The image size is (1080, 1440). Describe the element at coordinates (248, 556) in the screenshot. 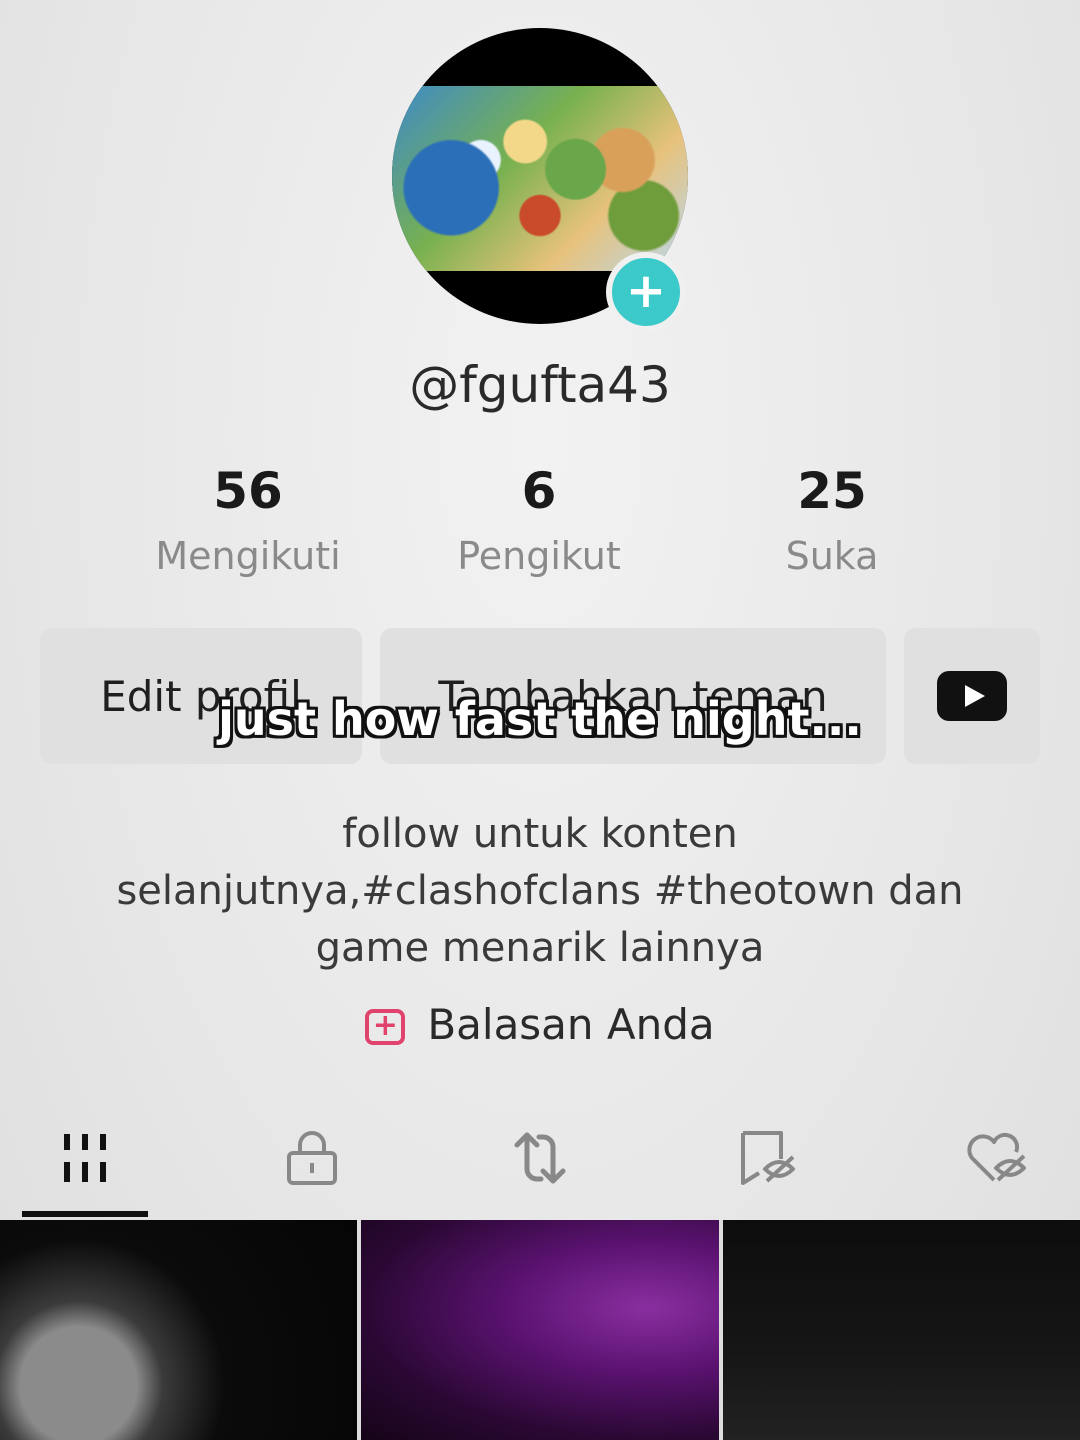

I see `stat-following-label: Mengikuti` at that location.